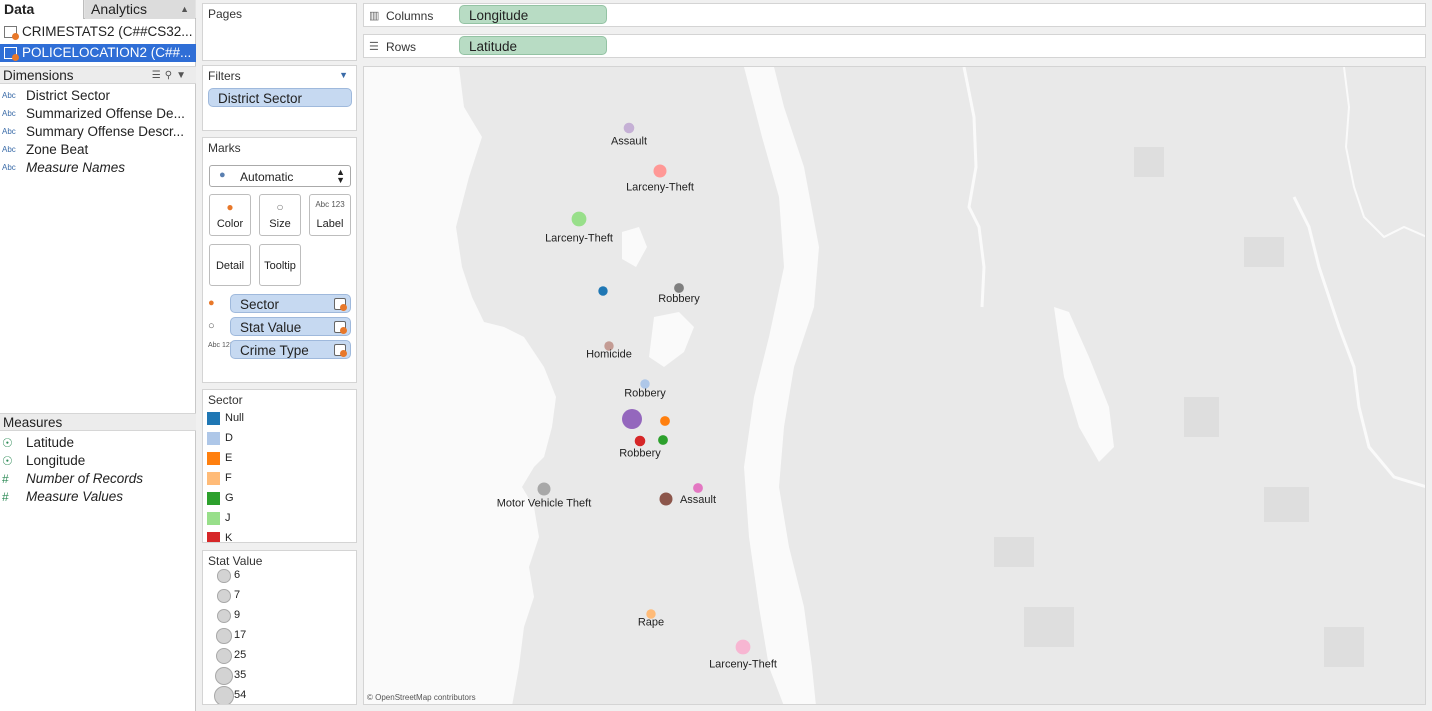 The height and width of the screenshot is (711, 1432). I want to click on columns-pill-longitude: Longitude, so click(533, 14).